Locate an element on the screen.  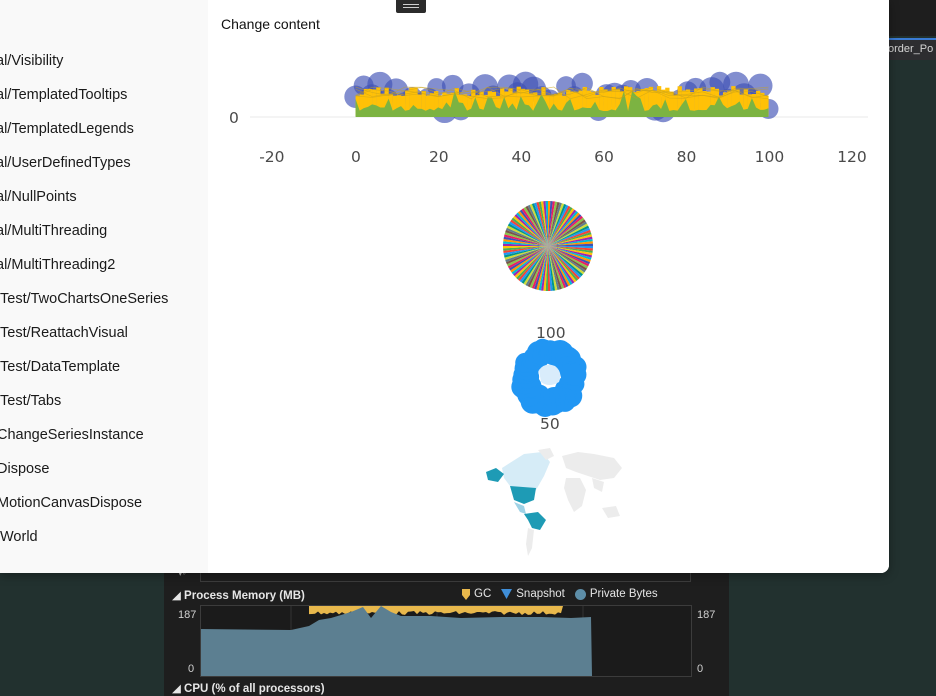
legend-gc: GC is located at coordinates (476, 594).